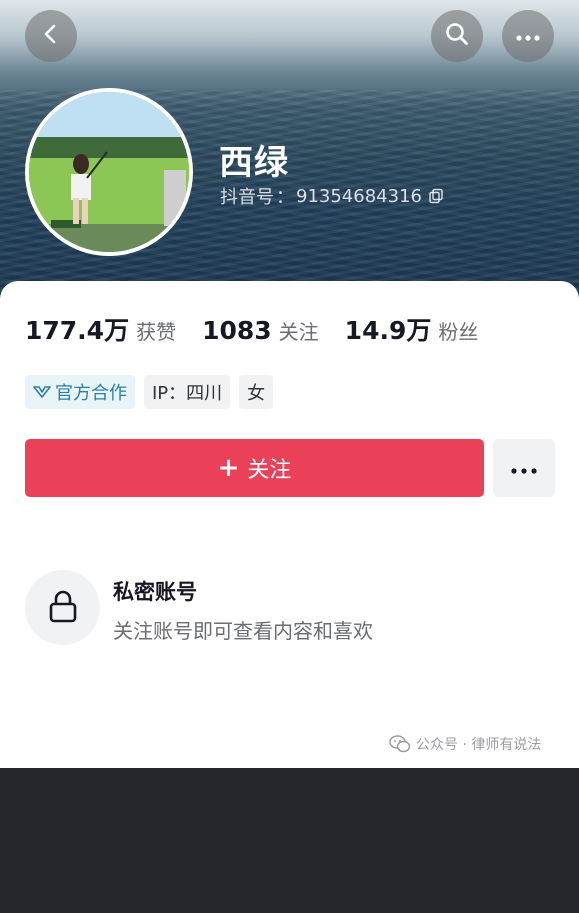  I want to click on back-button, so click(51, 36).